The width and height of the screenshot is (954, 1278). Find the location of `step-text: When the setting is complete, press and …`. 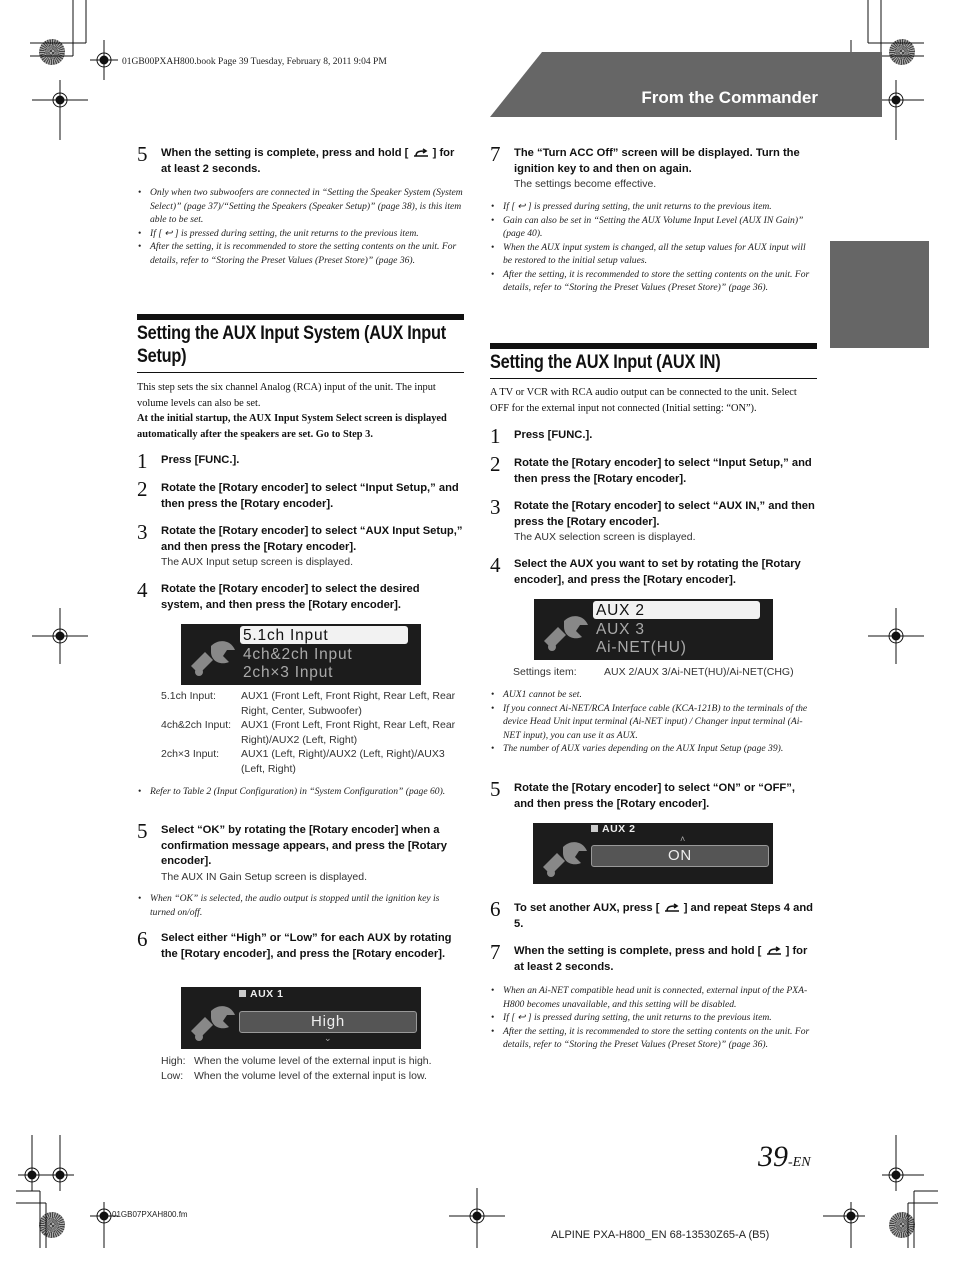

step-text: When the setting is complete, press and … is located at coordinates (285, 153).